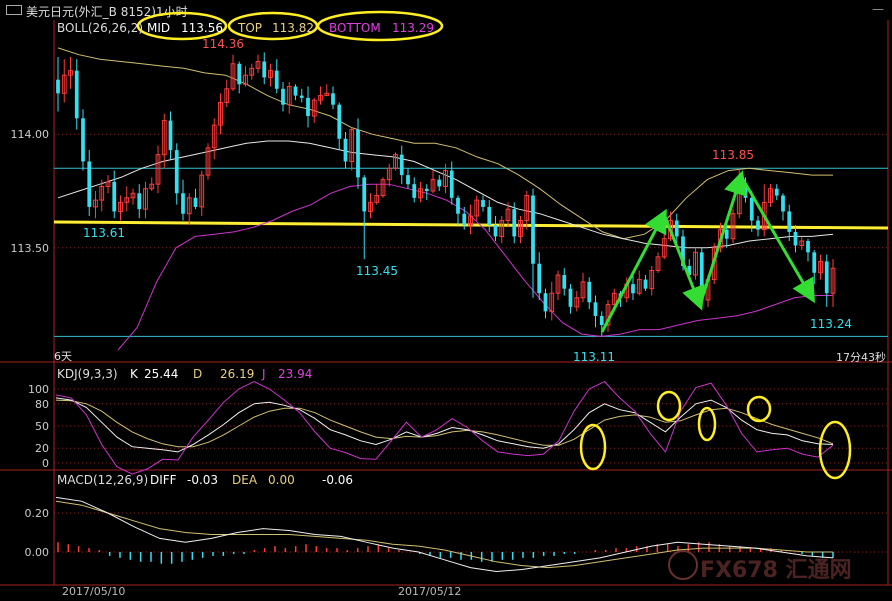 The height and width of the screenshot is (601, 892). Describe the element at coordinates (237, 374) in the screenshot. I see `kdj-d-value: 26.19` at that location.